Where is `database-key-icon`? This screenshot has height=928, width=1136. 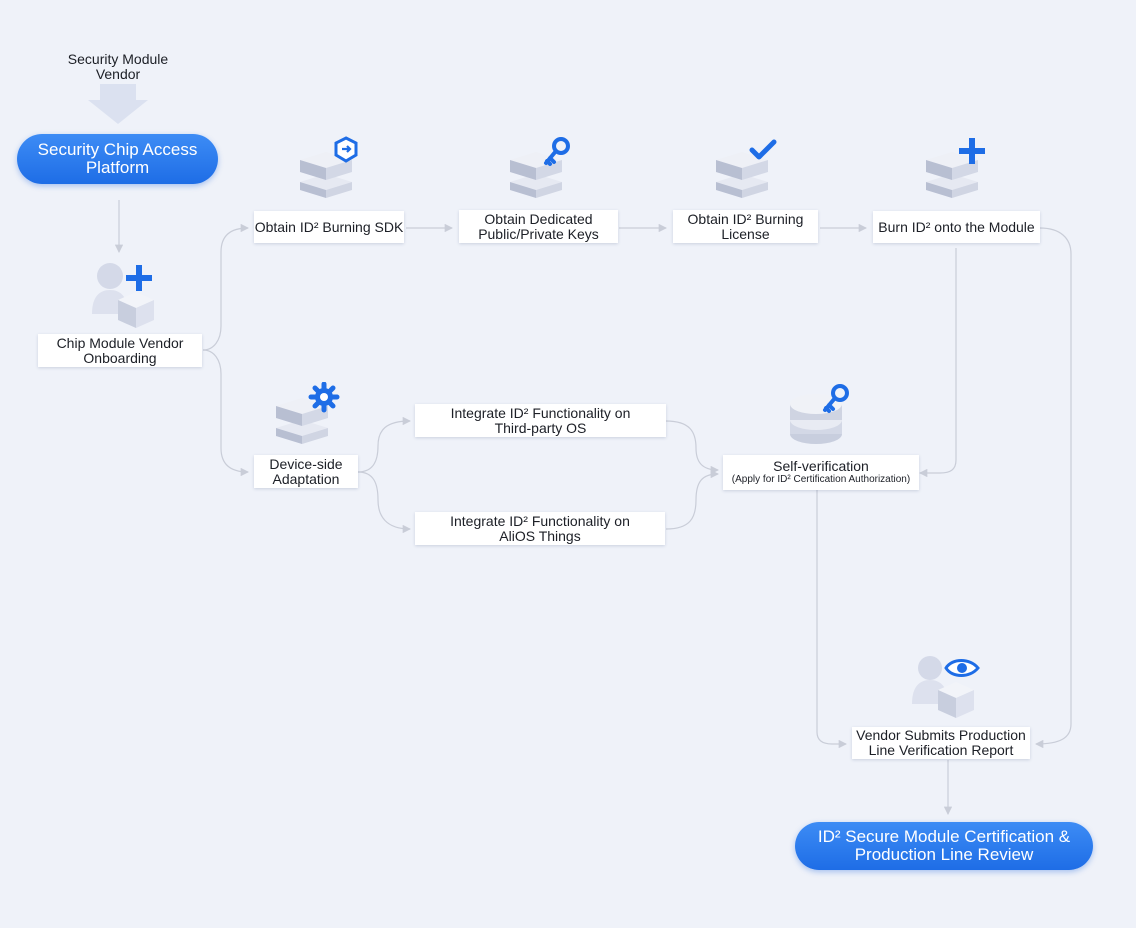 database-key-icon is located at coordinates (819, 414).